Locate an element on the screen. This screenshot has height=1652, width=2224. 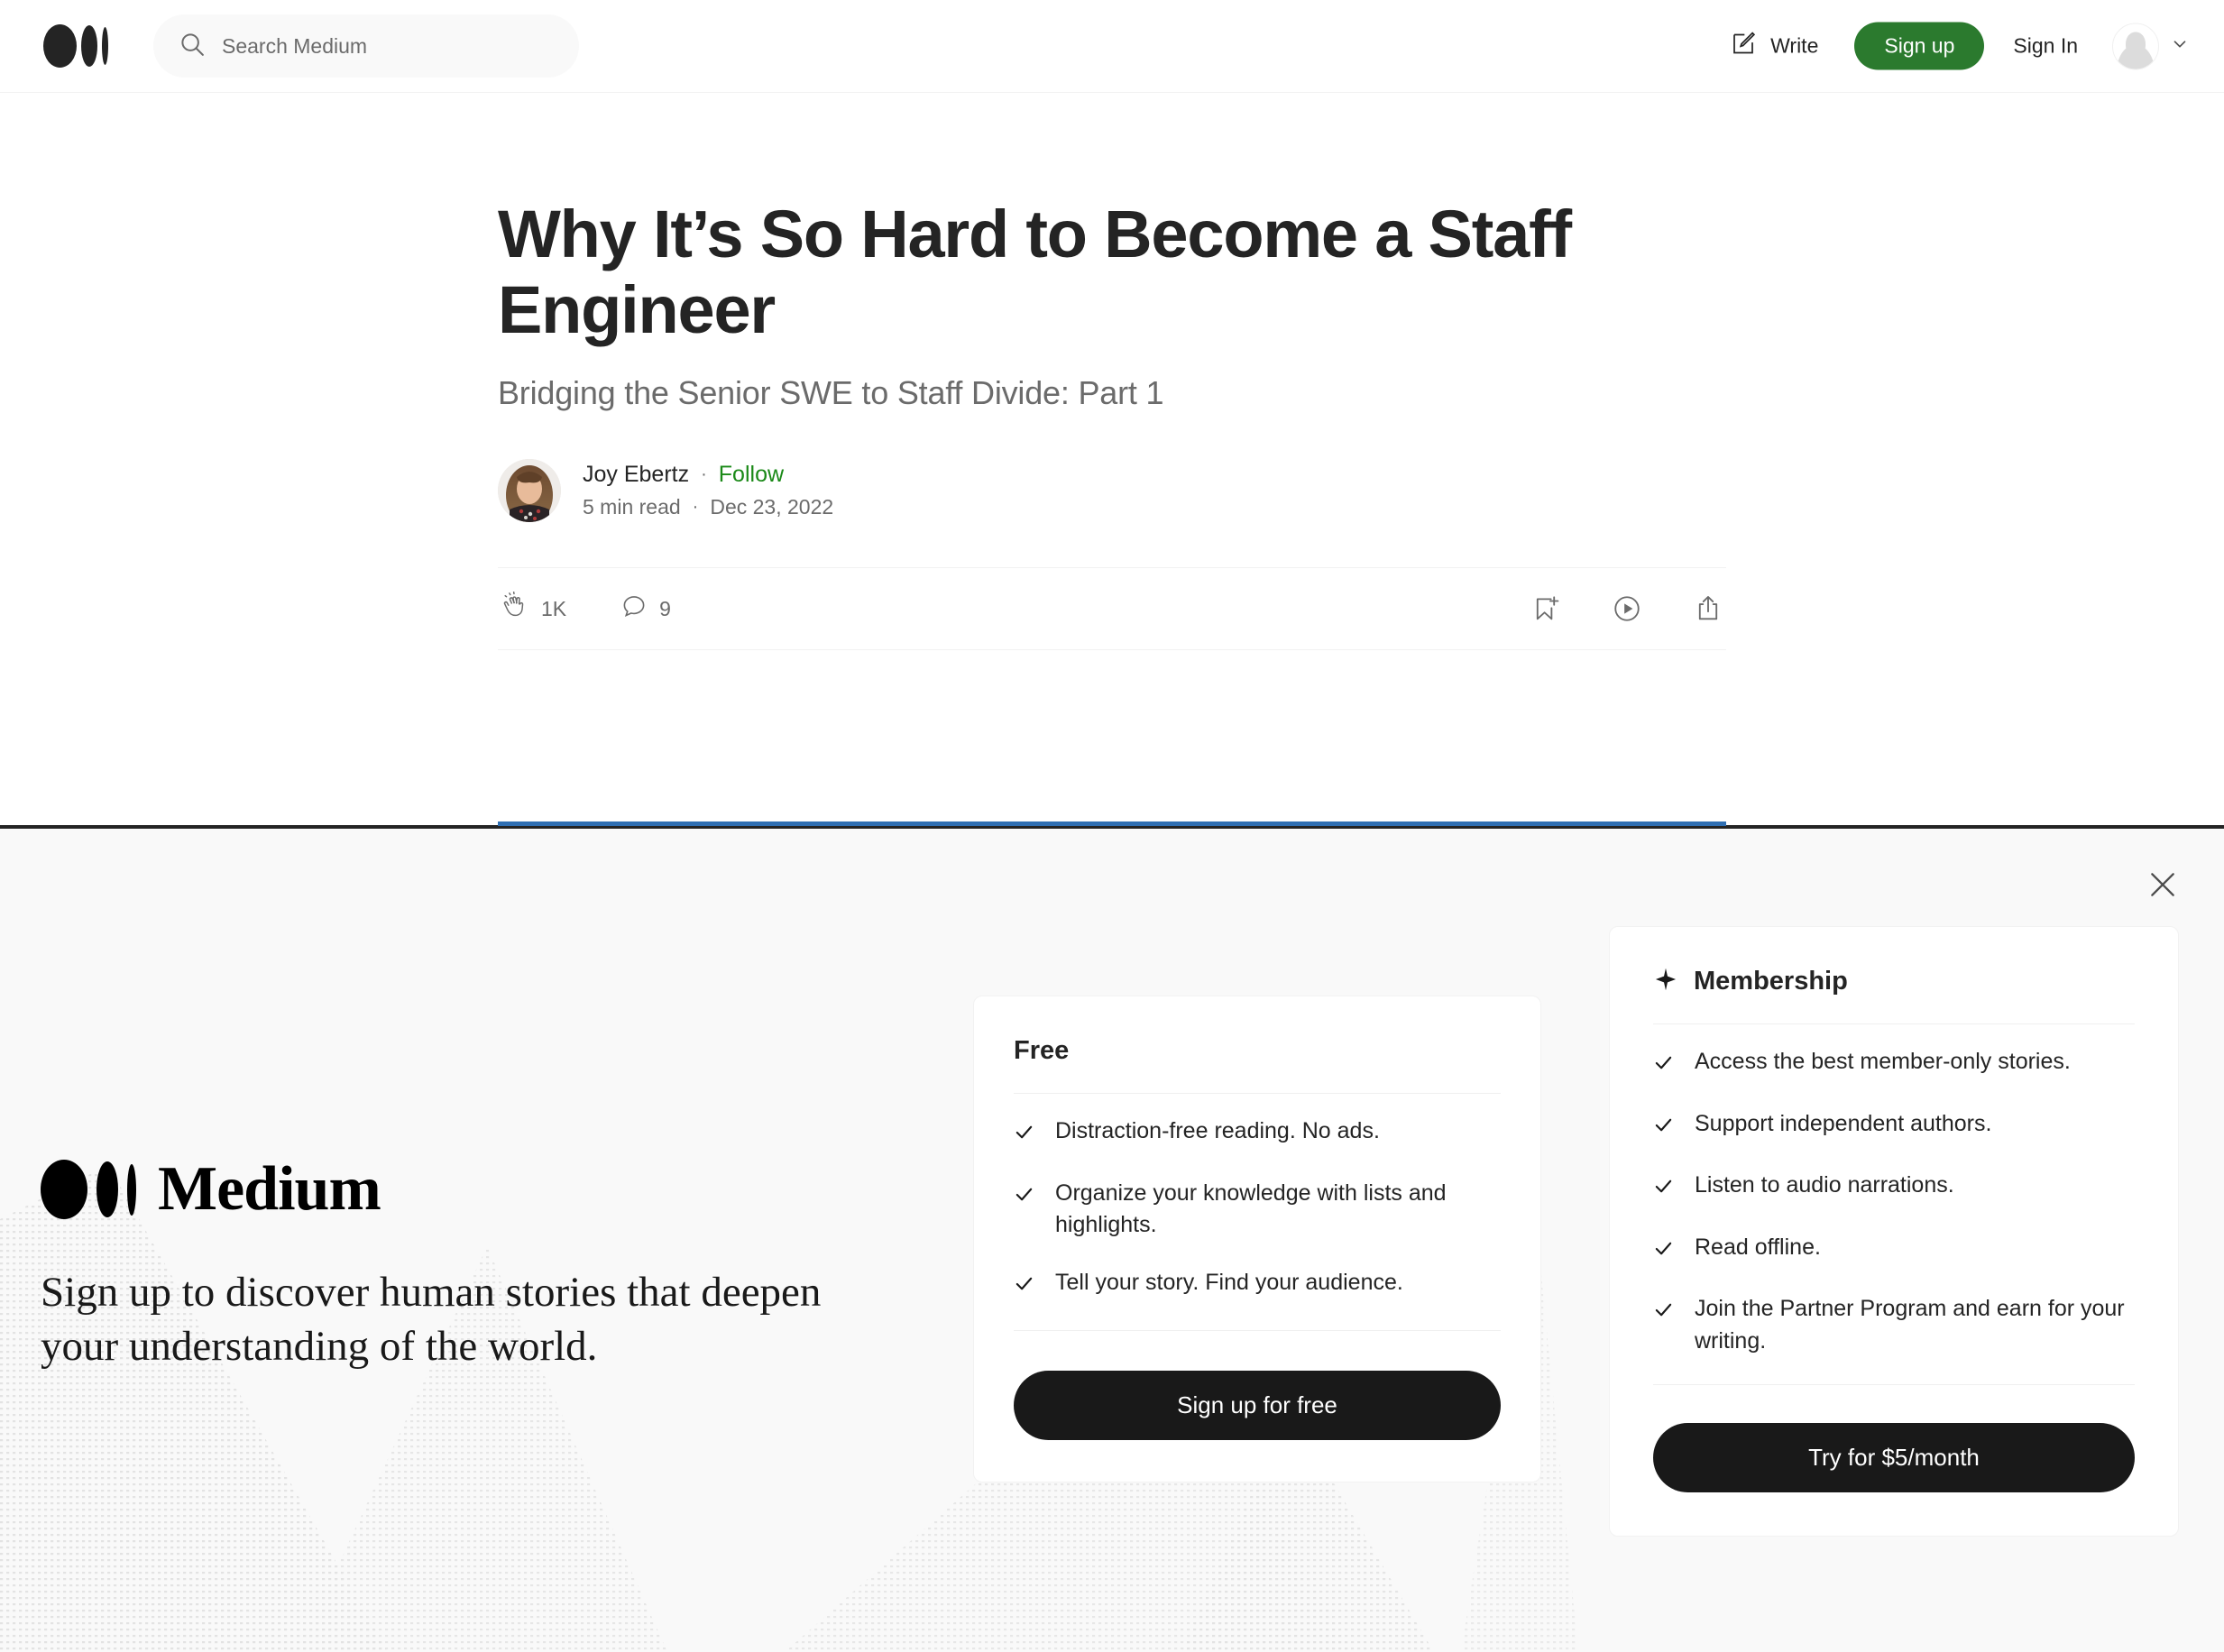
close-button is located at coordinates (2162, 887).